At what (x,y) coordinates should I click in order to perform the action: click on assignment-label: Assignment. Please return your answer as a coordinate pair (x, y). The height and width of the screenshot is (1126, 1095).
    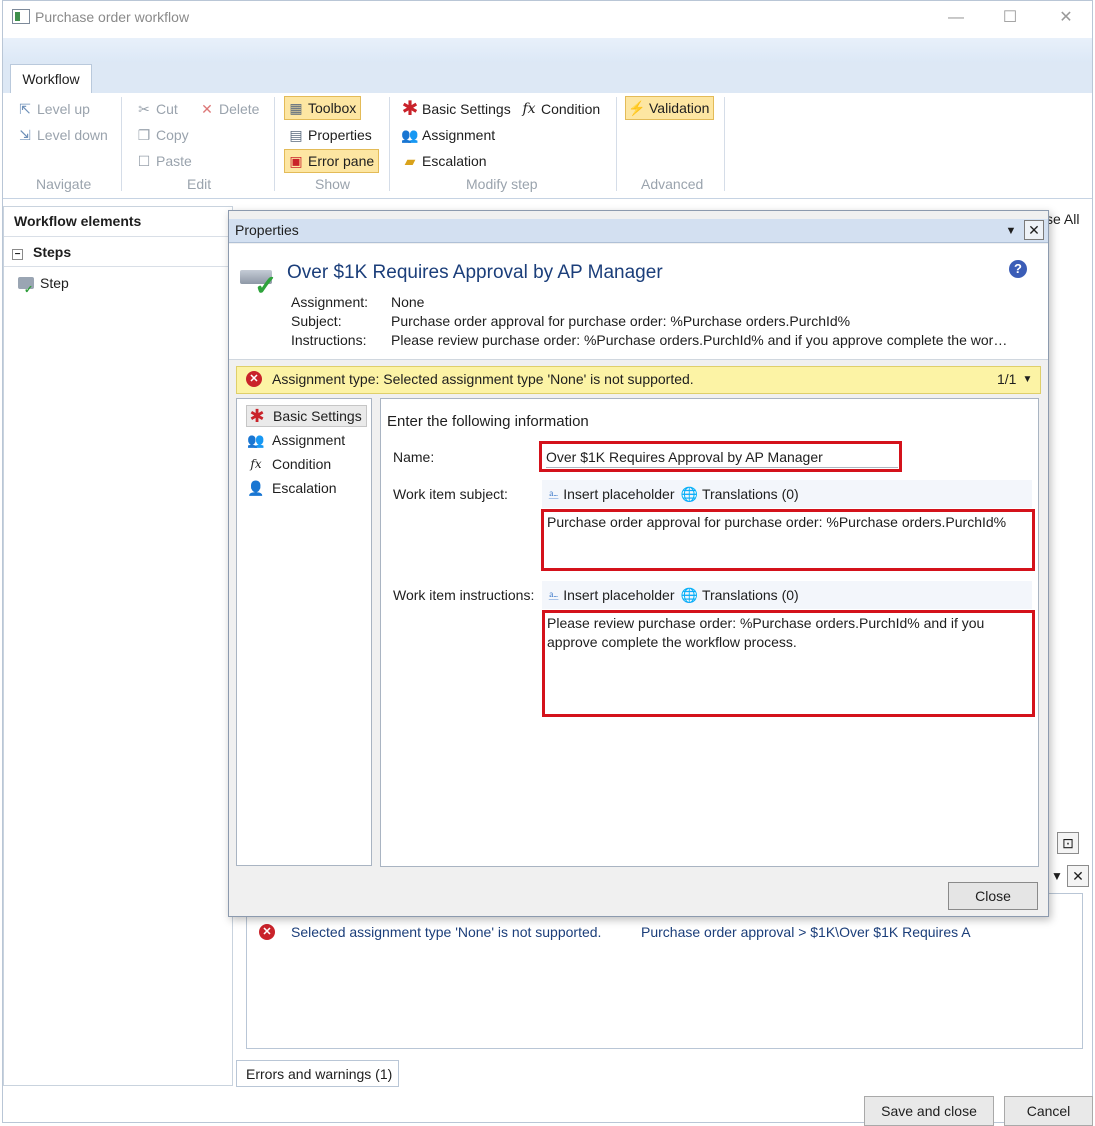
    Looking at the image, I should click on (459, 135).